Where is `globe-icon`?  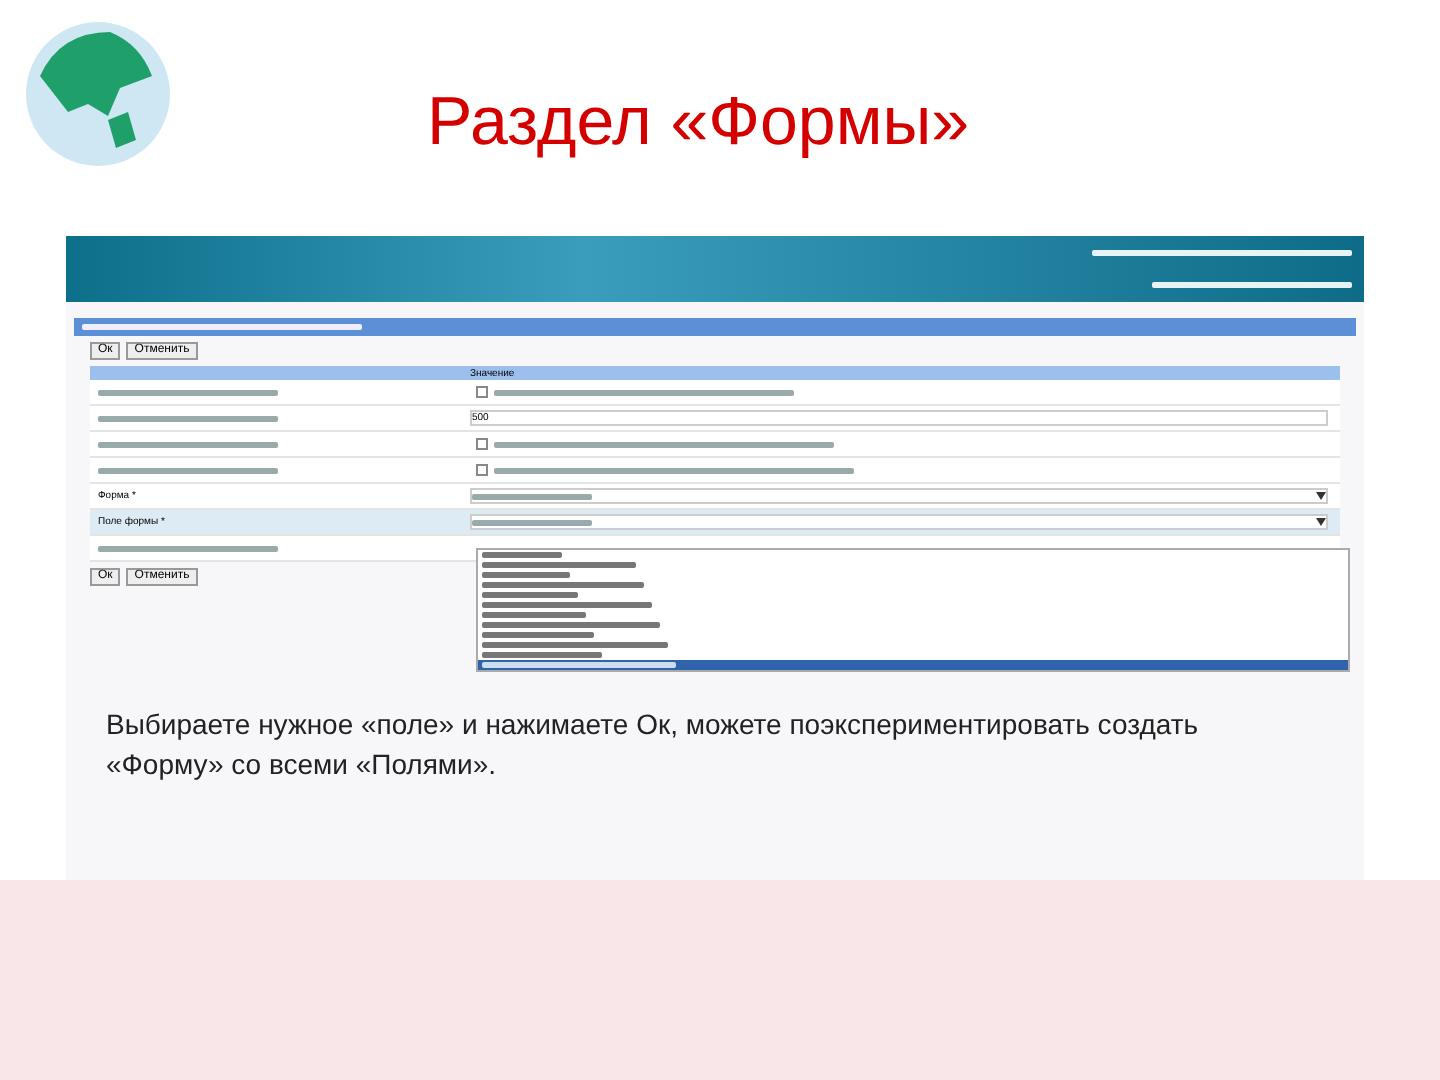
globe-icon is located at coordinates (98, 94).